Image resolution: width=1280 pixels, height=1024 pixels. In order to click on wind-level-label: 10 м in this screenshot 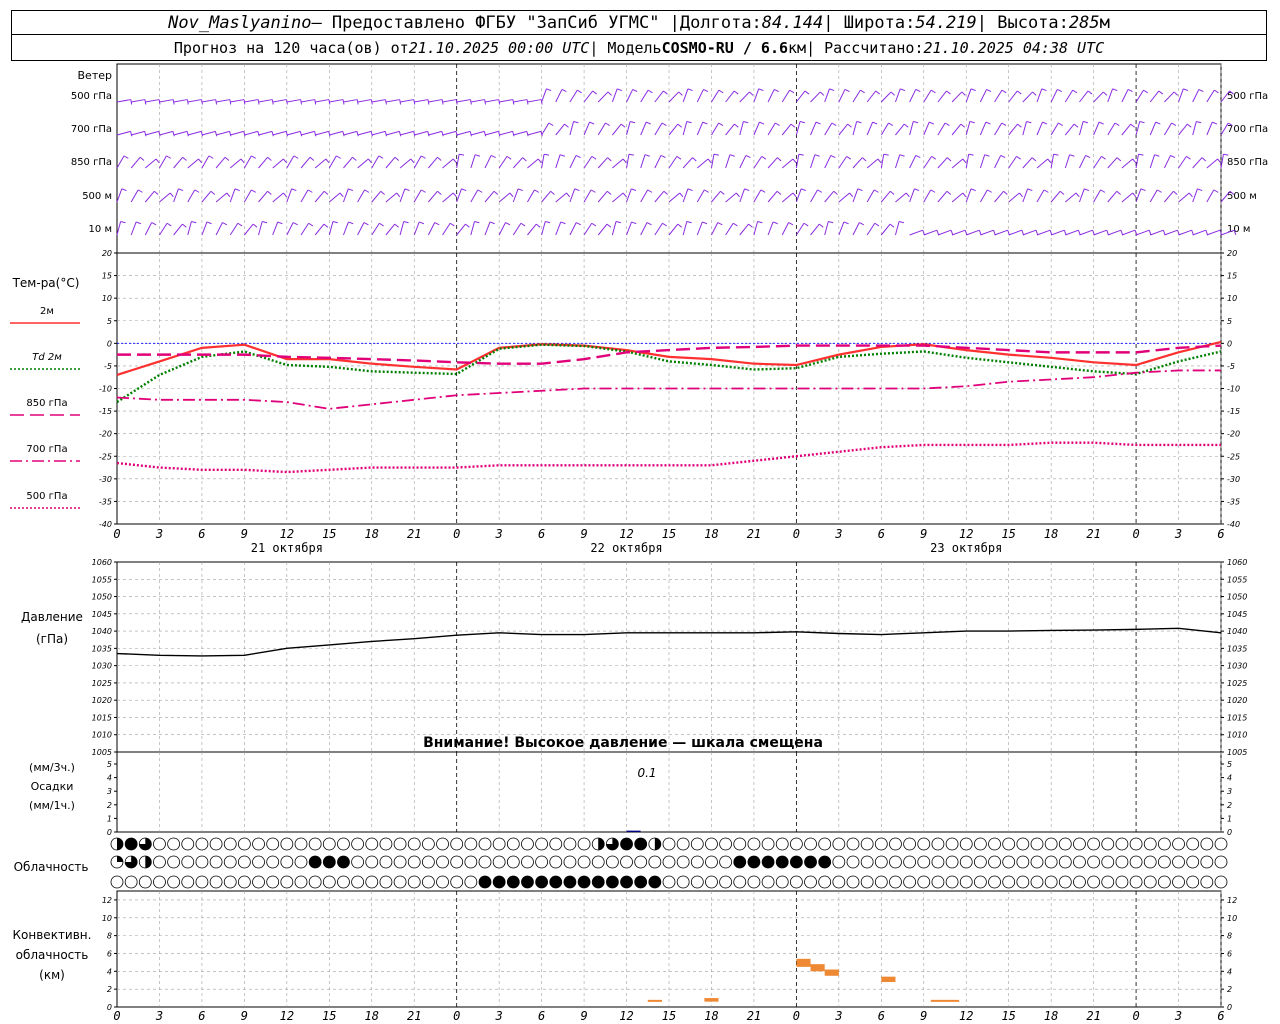, I will do `click(100, 229)`.